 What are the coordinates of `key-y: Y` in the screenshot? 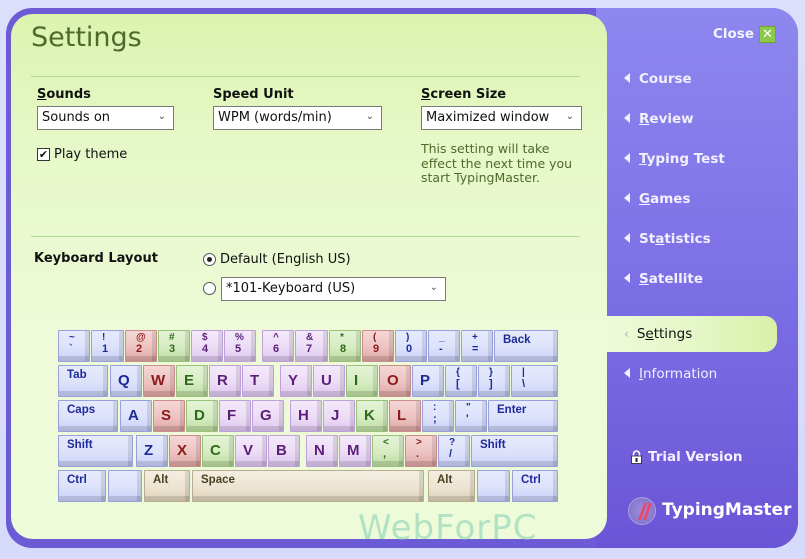 It's located at (296, 381).